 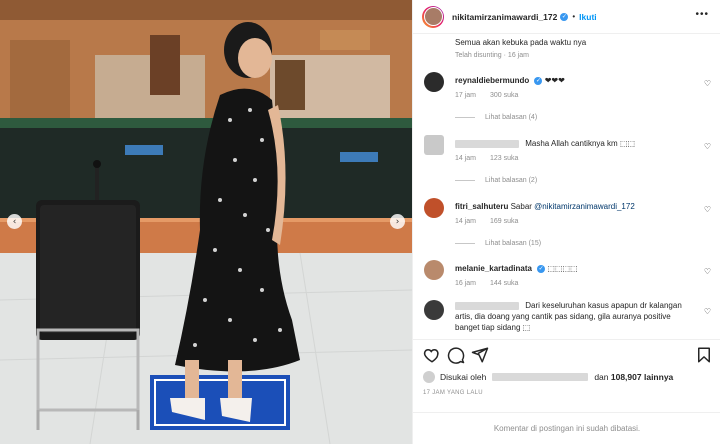 What do you see at coordinates (580, 143) in the screenshot?
I see `comment-text: Masha Allah cantiknya km ⬚⬚` at bounding box center [580, 143].